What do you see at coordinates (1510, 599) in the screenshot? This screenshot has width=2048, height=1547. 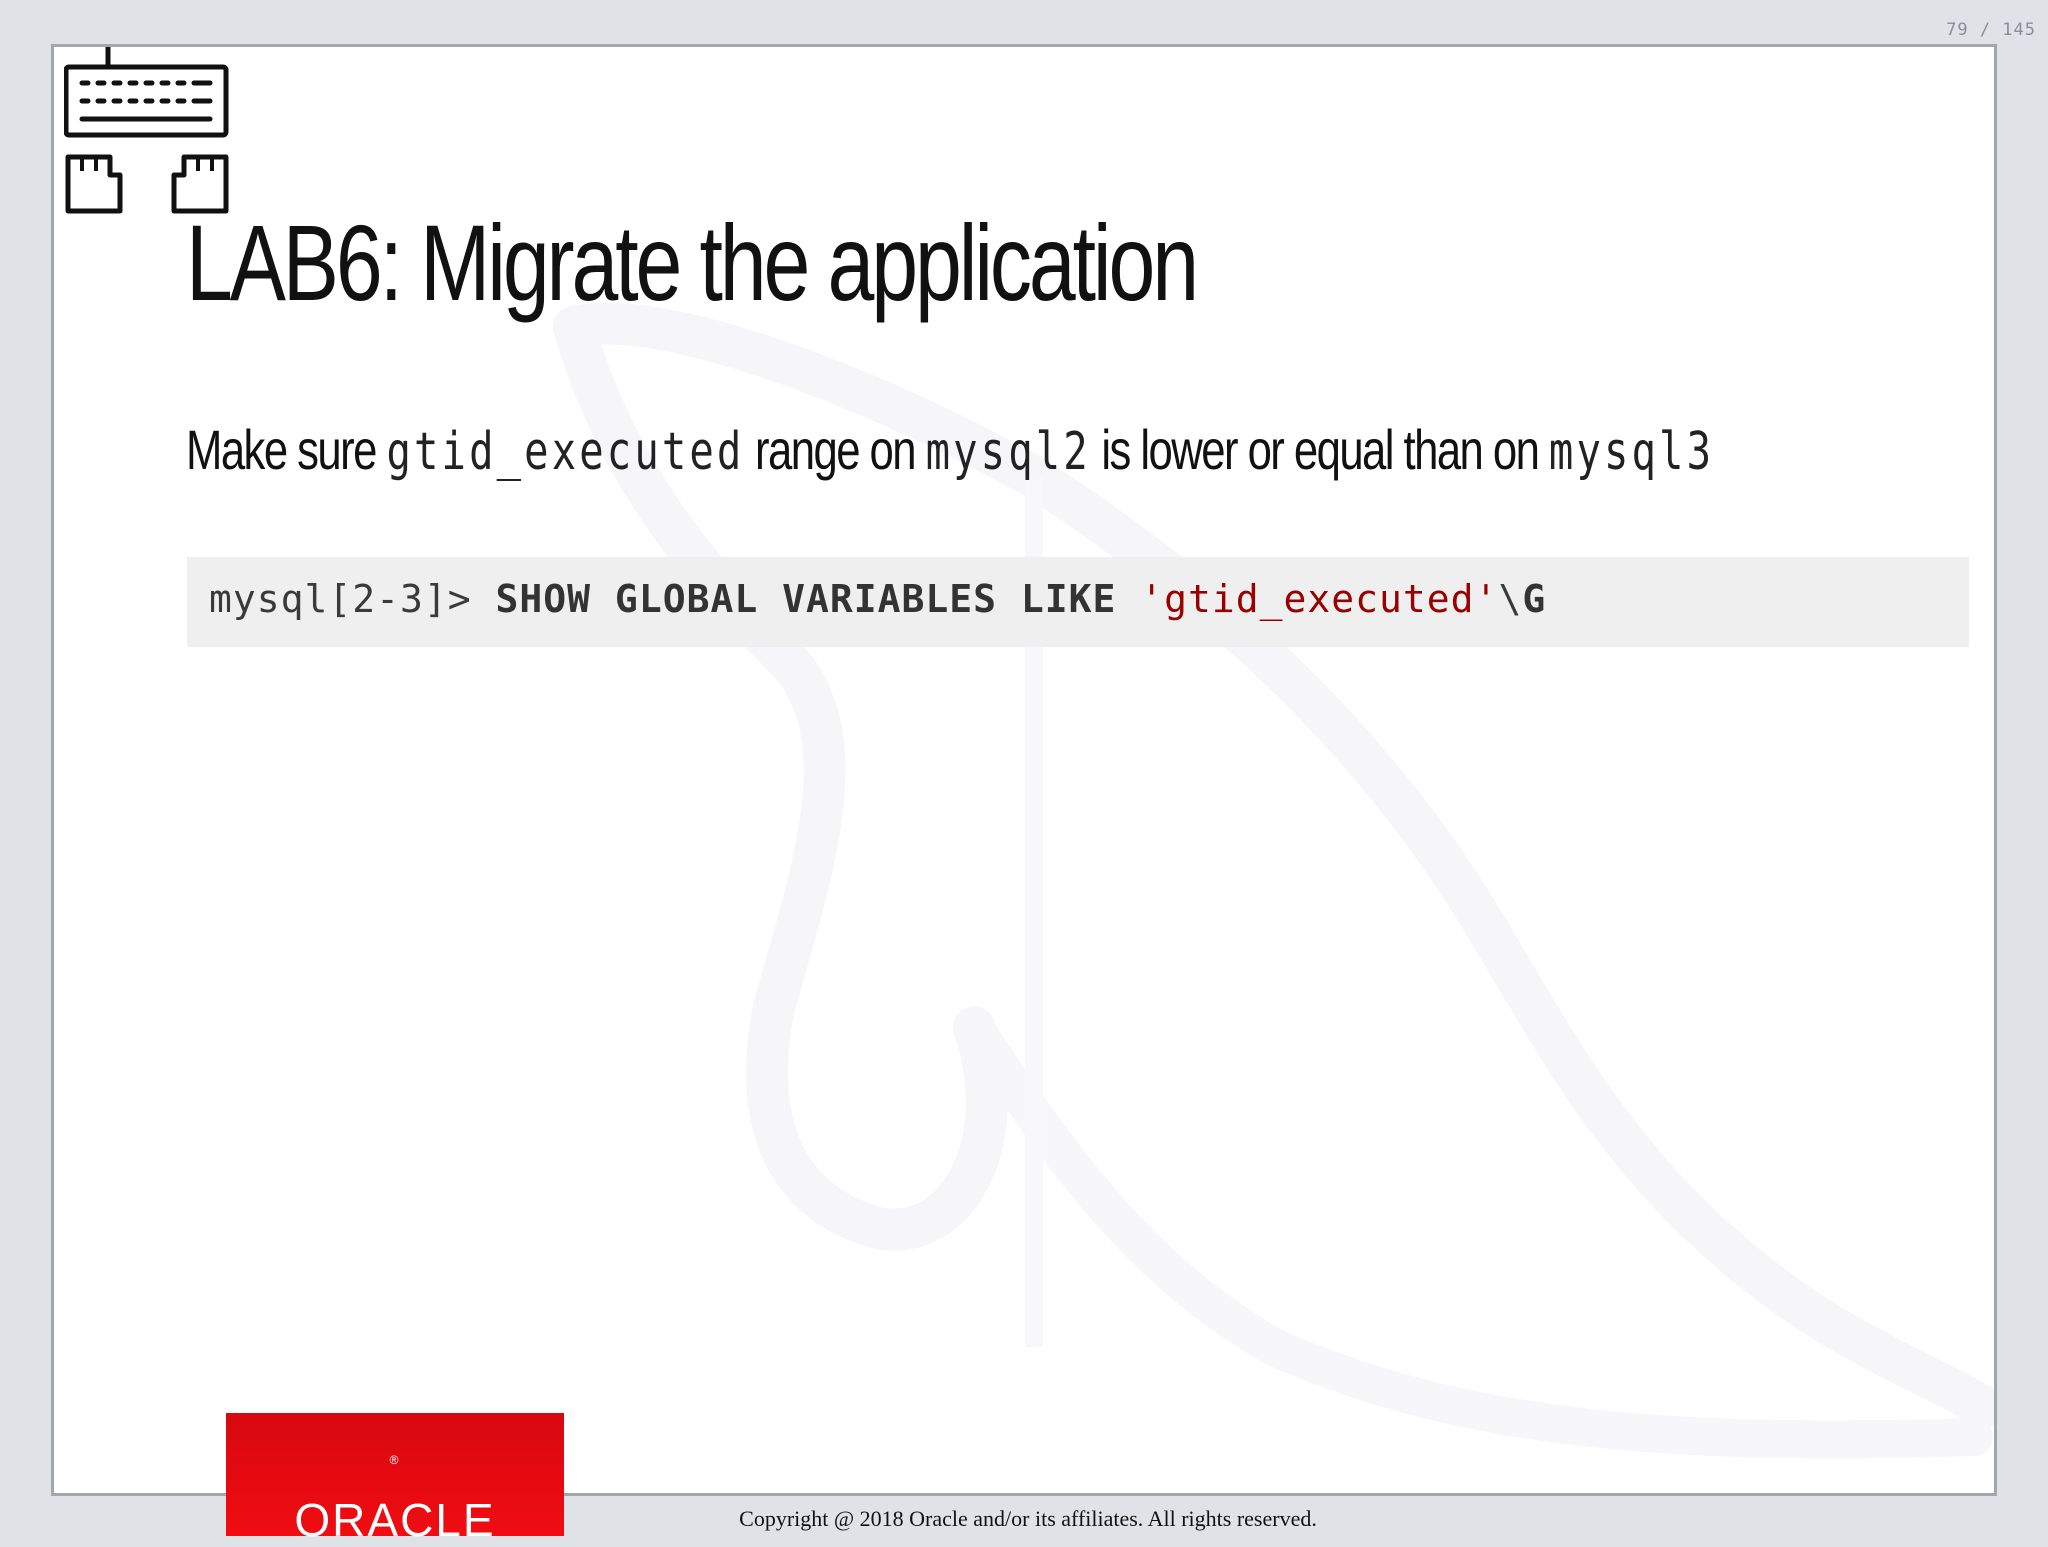 I see `code-backslash: \` at bounding box center [1510, 599].